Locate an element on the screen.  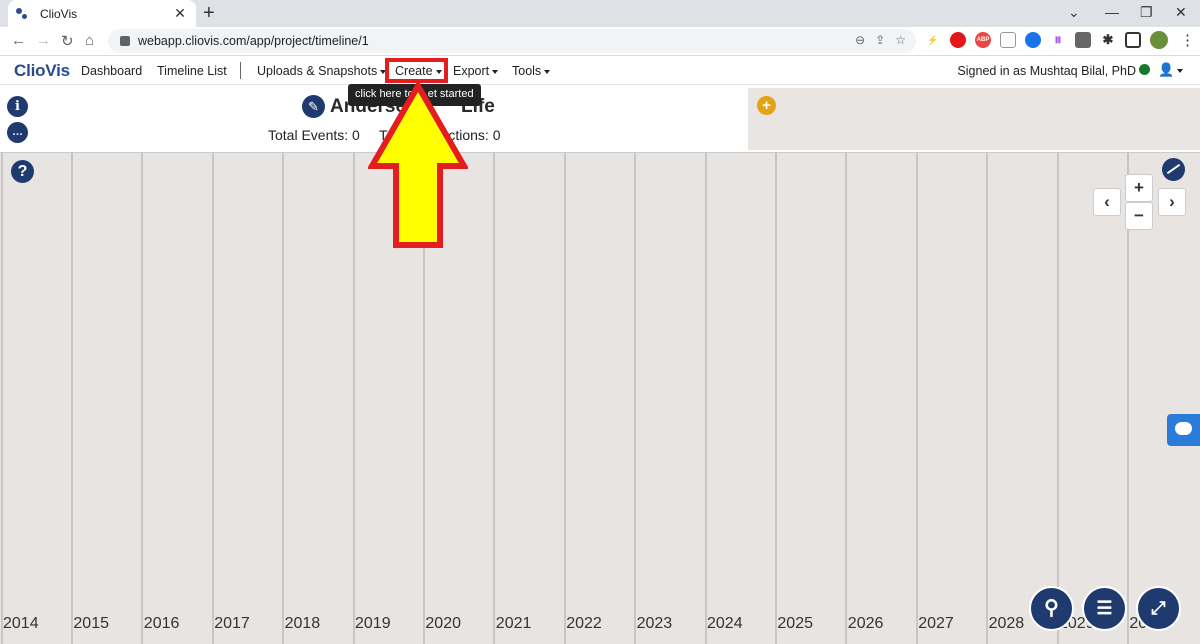
search-icon: ⚲ is located at coordinates (1051, 608).